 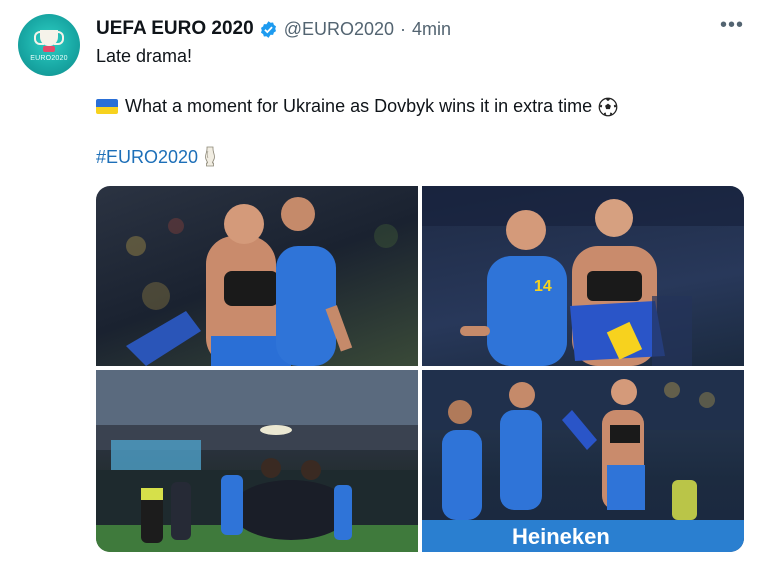 I want to click on photo-1-image, so click(x=262, y=281).